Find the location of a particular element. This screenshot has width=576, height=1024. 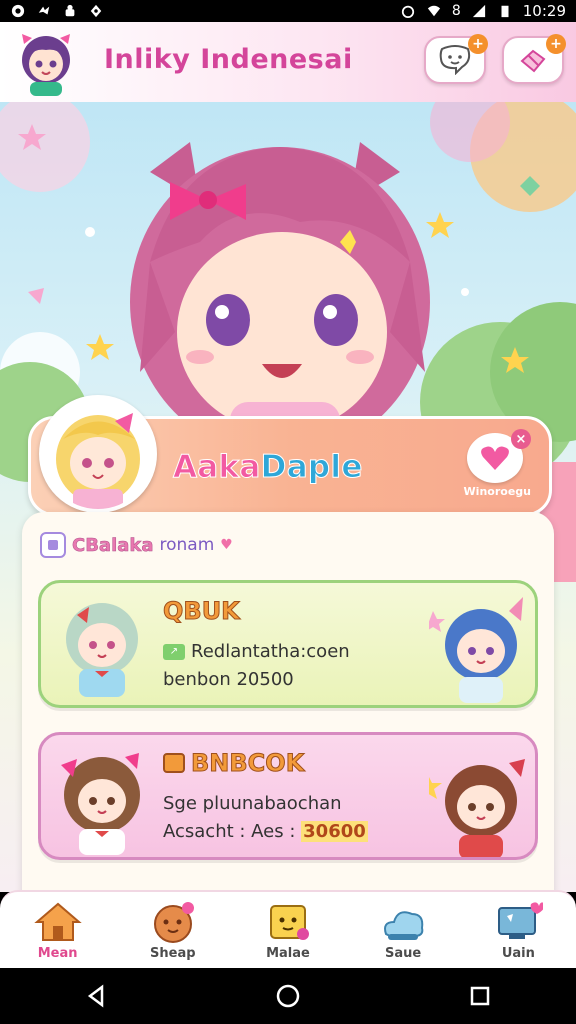

profile-card: AakaDaple × Winoroegu is located at coordinates (290, 455).